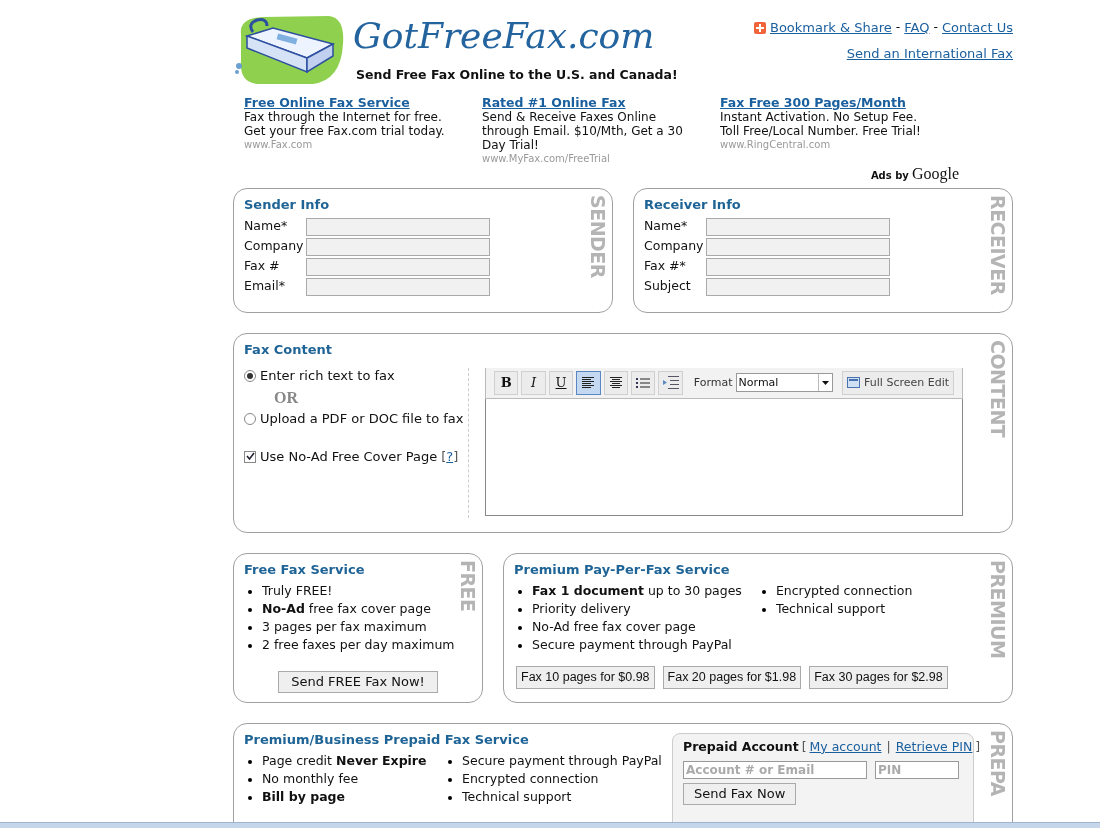  I want to click on ad-text: Toll Free/Local Number. Free Trial!, so click(821, 131).